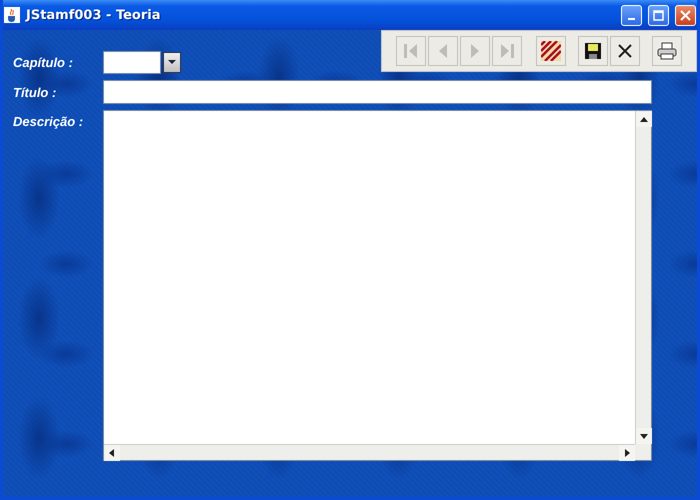  I want to click on java-cup-icon, so click(12, 15).